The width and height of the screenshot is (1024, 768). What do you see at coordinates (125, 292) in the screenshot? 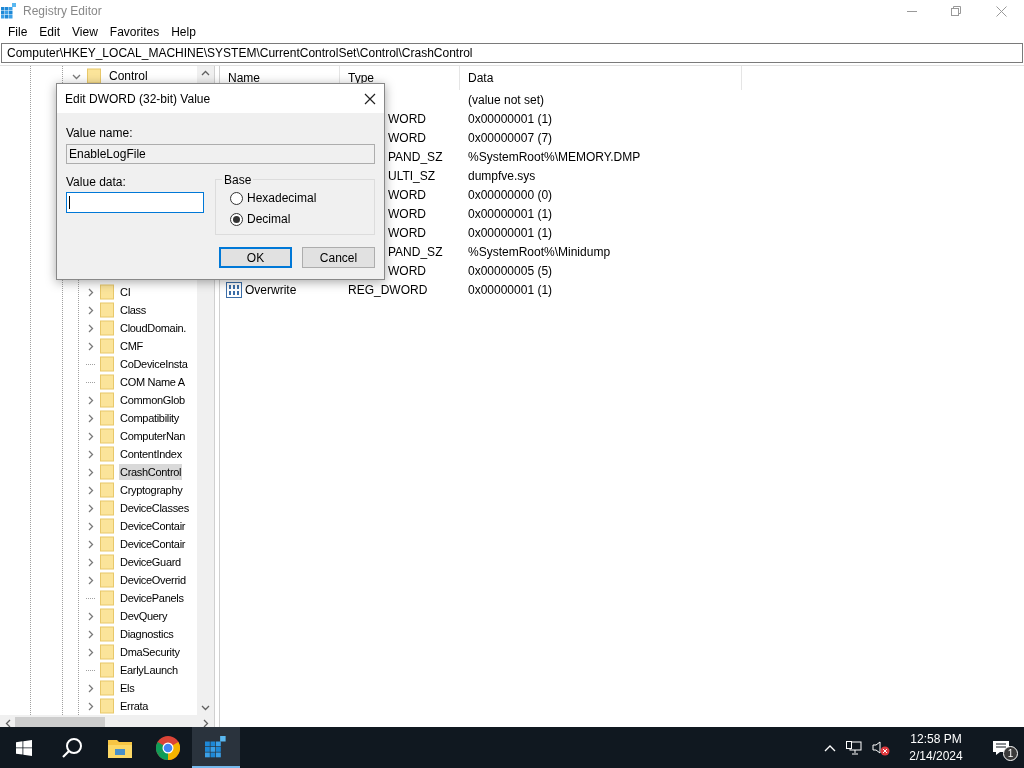
I see `tree-item: CI` at bounding box center [125, 292].